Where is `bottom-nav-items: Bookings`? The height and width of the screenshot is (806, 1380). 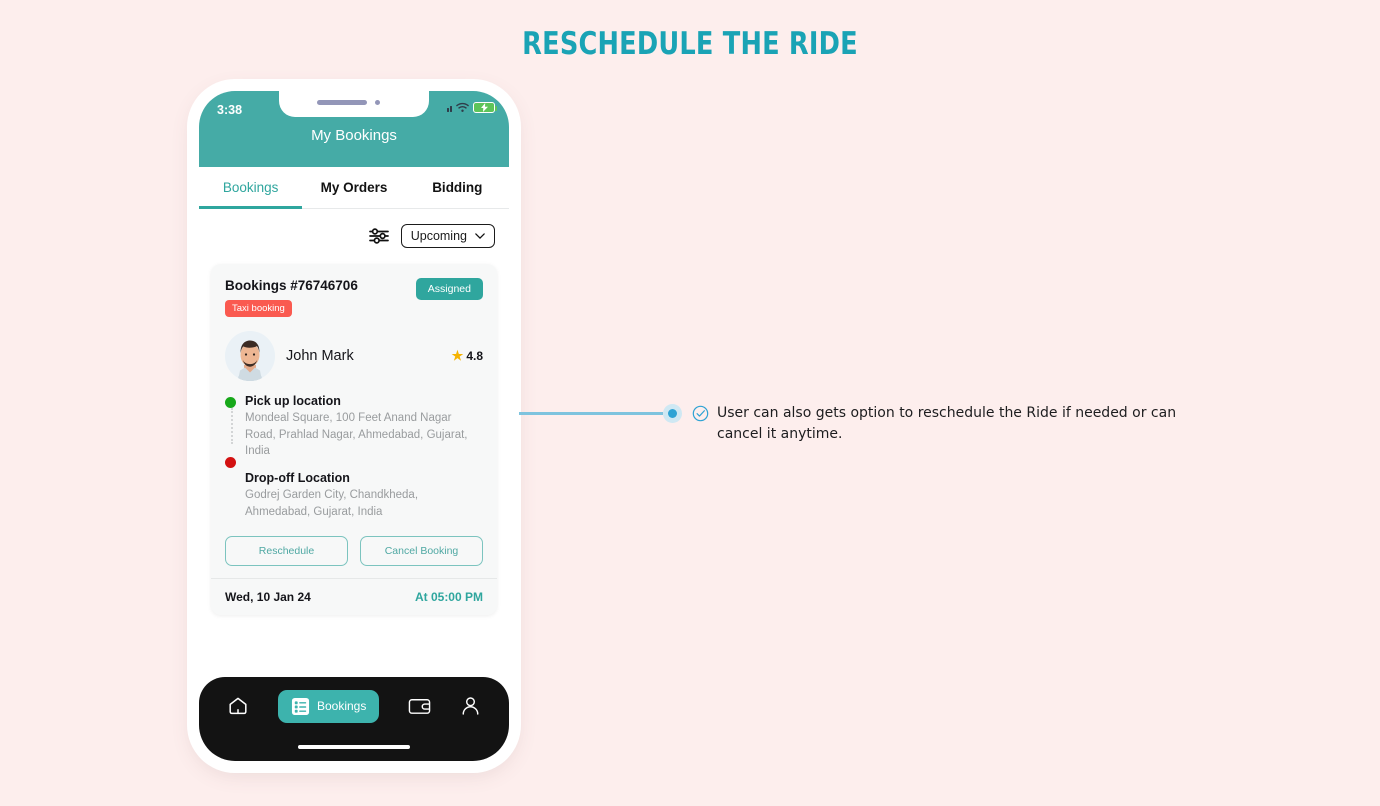 bottom-nav-items: Bookings is located at coordinates (354, 706).